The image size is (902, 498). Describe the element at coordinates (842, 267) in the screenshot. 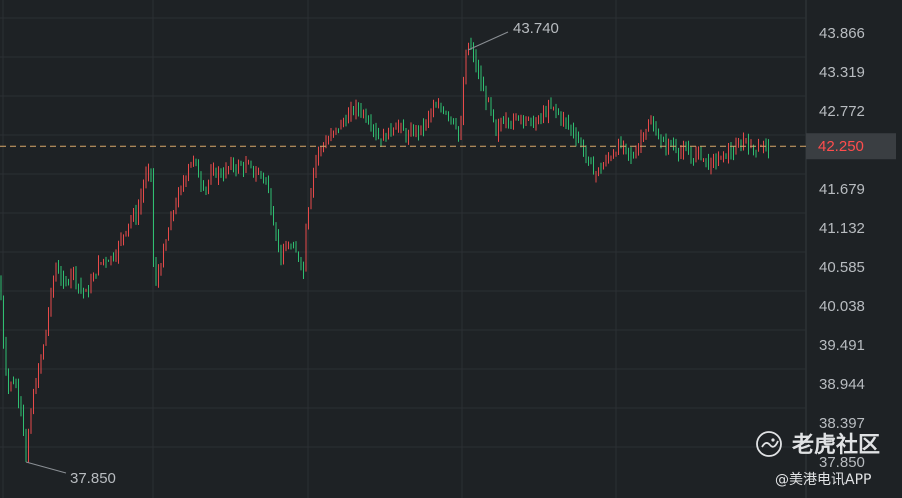

I see `y-tick-label: 40.585` at that location.